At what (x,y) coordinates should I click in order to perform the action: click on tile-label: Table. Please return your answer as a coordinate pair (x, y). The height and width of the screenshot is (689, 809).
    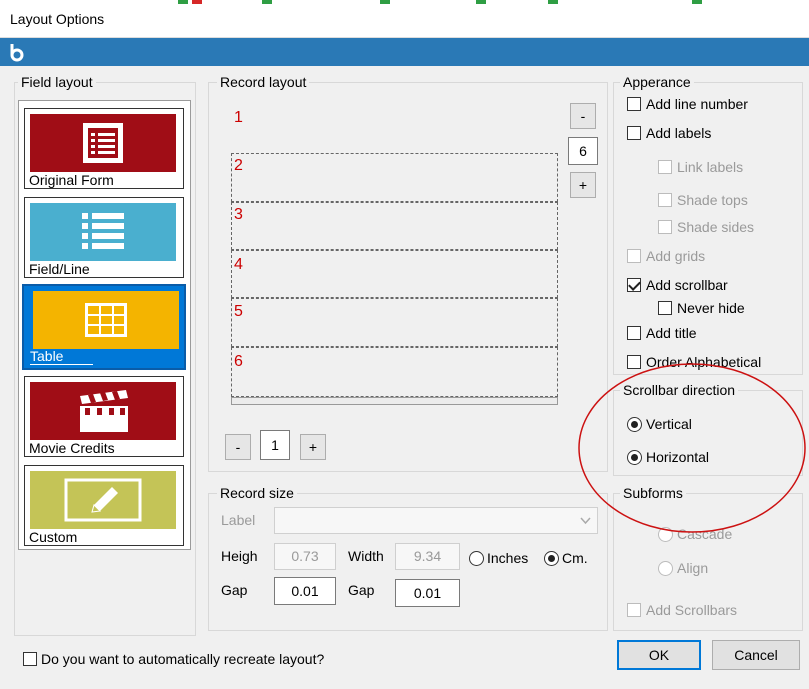
    Looking at the image, I should click on (62, 356).